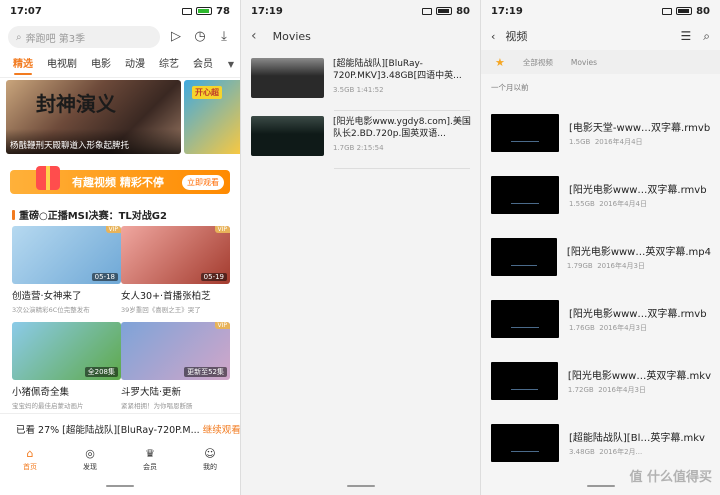 This screenshot has width=720, height=495. I want to click on file-size: 1.72GB, so click(580, 390).